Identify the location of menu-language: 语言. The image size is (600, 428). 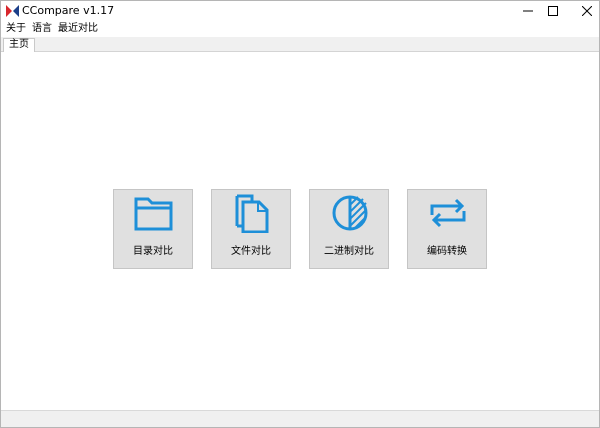
(42, 29).